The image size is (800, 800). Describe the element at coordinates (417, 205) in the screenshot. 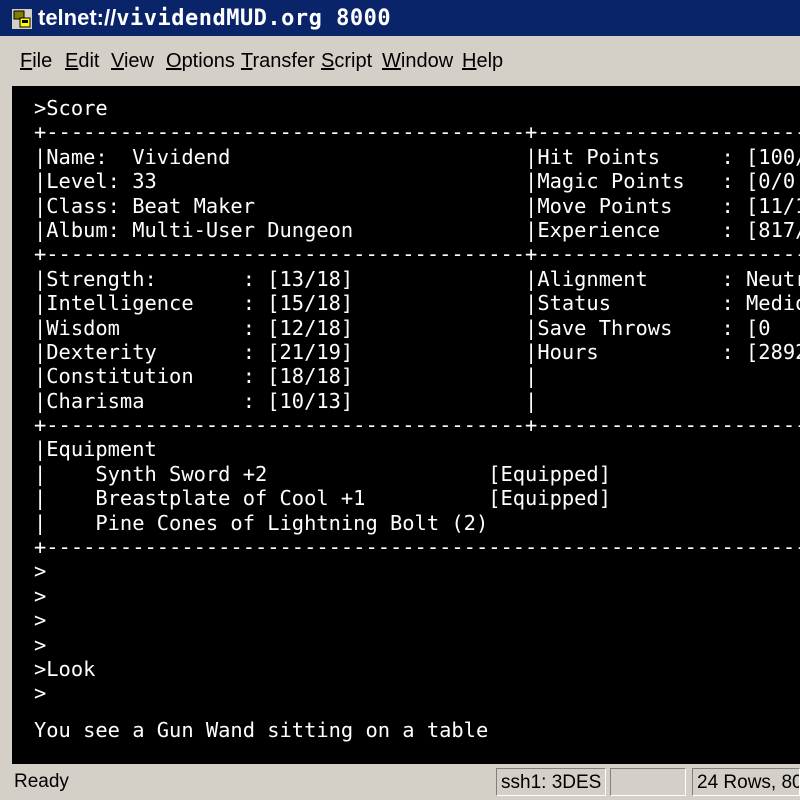

I see `terminal-line: |Class: Beat Maker |Move Points : [11/10` at that location.